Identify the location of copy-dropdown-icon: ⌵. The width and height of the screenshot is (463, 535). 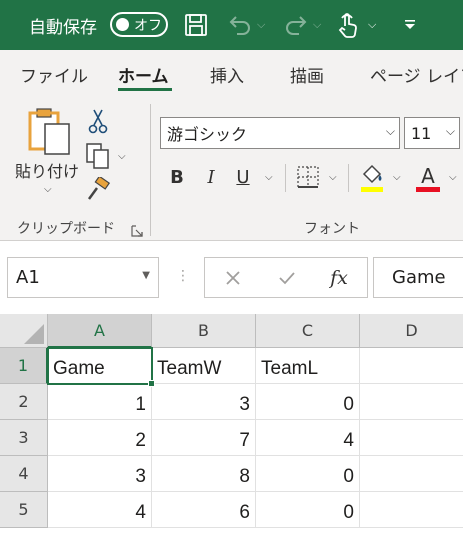
(122, 156).